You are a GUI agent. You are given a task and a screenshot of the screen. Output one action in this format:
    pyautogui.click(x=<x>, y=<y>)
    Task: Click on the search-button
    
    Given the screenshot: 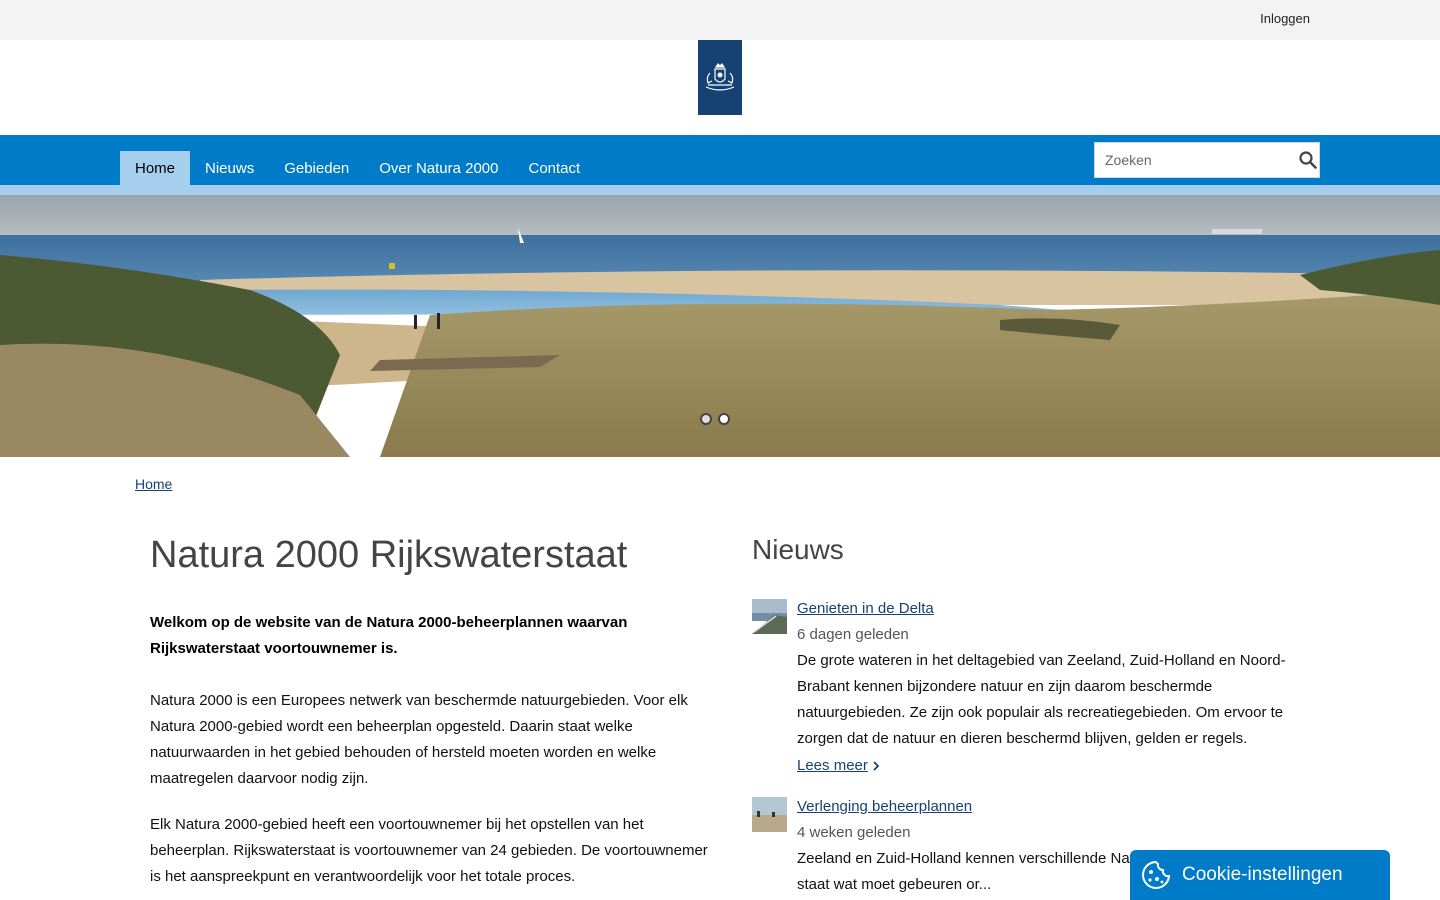 What is the action you would take?
    pyautogui.click(x=1307, y=160)
    